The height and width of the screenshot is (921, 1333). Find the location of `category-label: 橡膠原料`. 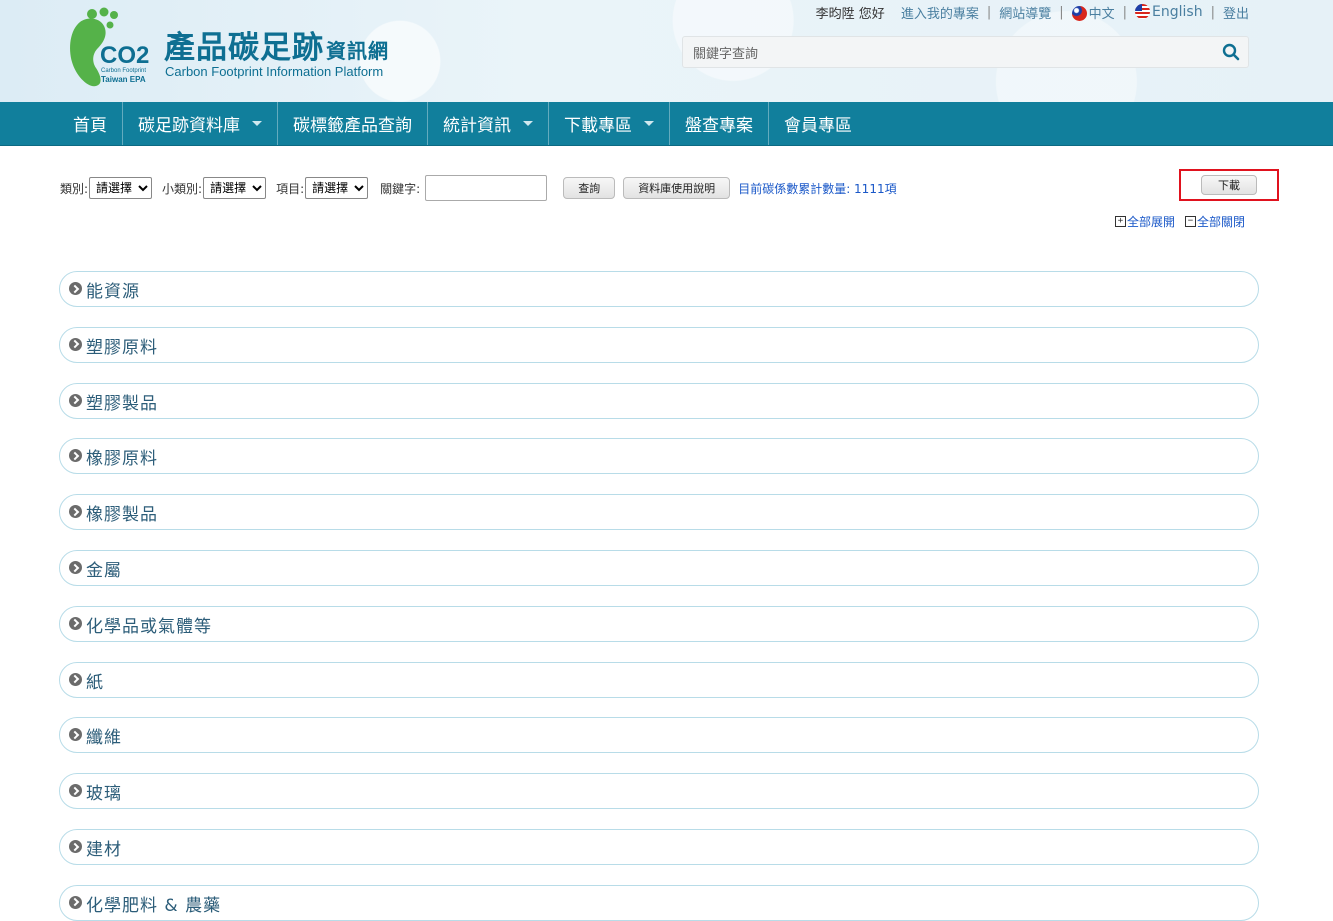

category-label: 橡膠原料 is located at coordinates (122, 459).